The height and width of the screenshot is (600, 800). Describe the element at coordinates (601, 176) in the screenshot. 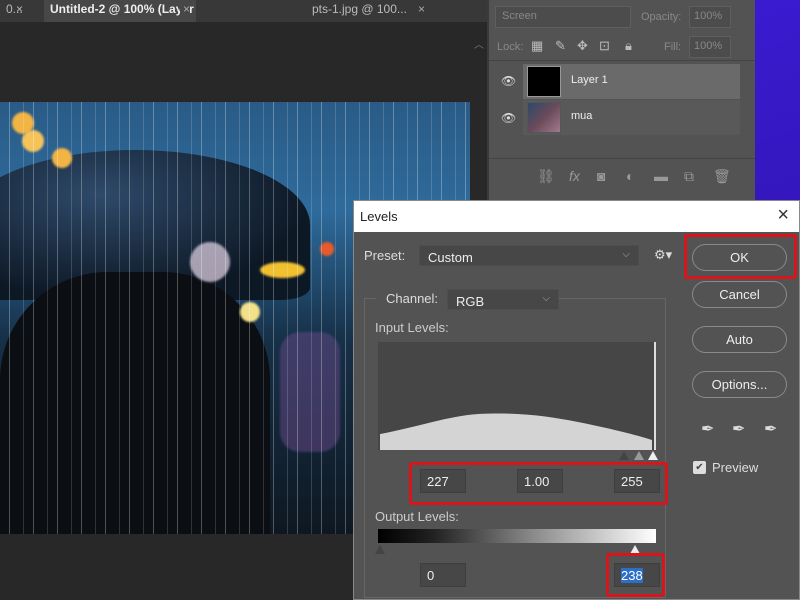

I see `mask-icon: ◙` at that location.